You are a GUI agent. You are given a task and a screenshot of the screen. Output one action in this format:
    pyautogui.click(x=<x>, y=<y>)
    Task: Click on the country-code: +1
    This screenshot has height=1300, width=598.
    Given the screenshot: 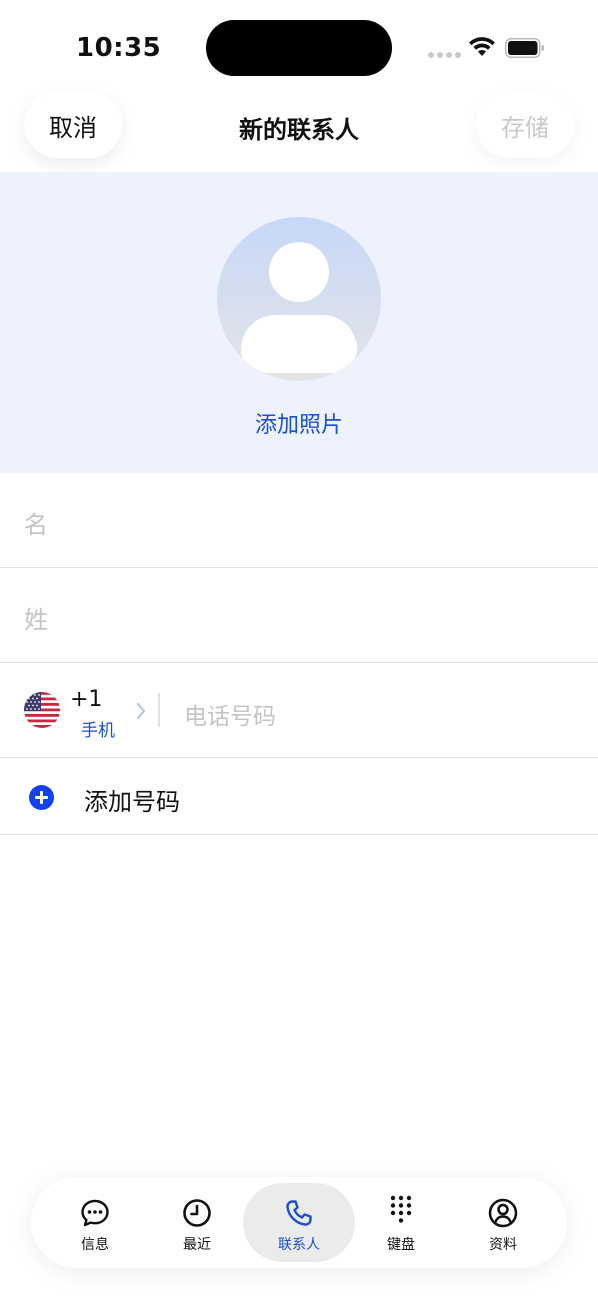 What is the action you would take?
    pyautogui.click(x=86, y=699)
    